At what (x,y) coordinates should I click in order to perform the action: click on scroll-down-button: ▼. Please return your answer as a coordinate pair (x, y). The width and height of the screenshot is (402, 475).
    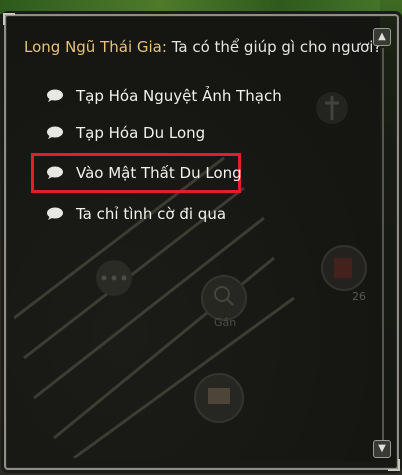
    Looking at the image, I should click on (382, 449).